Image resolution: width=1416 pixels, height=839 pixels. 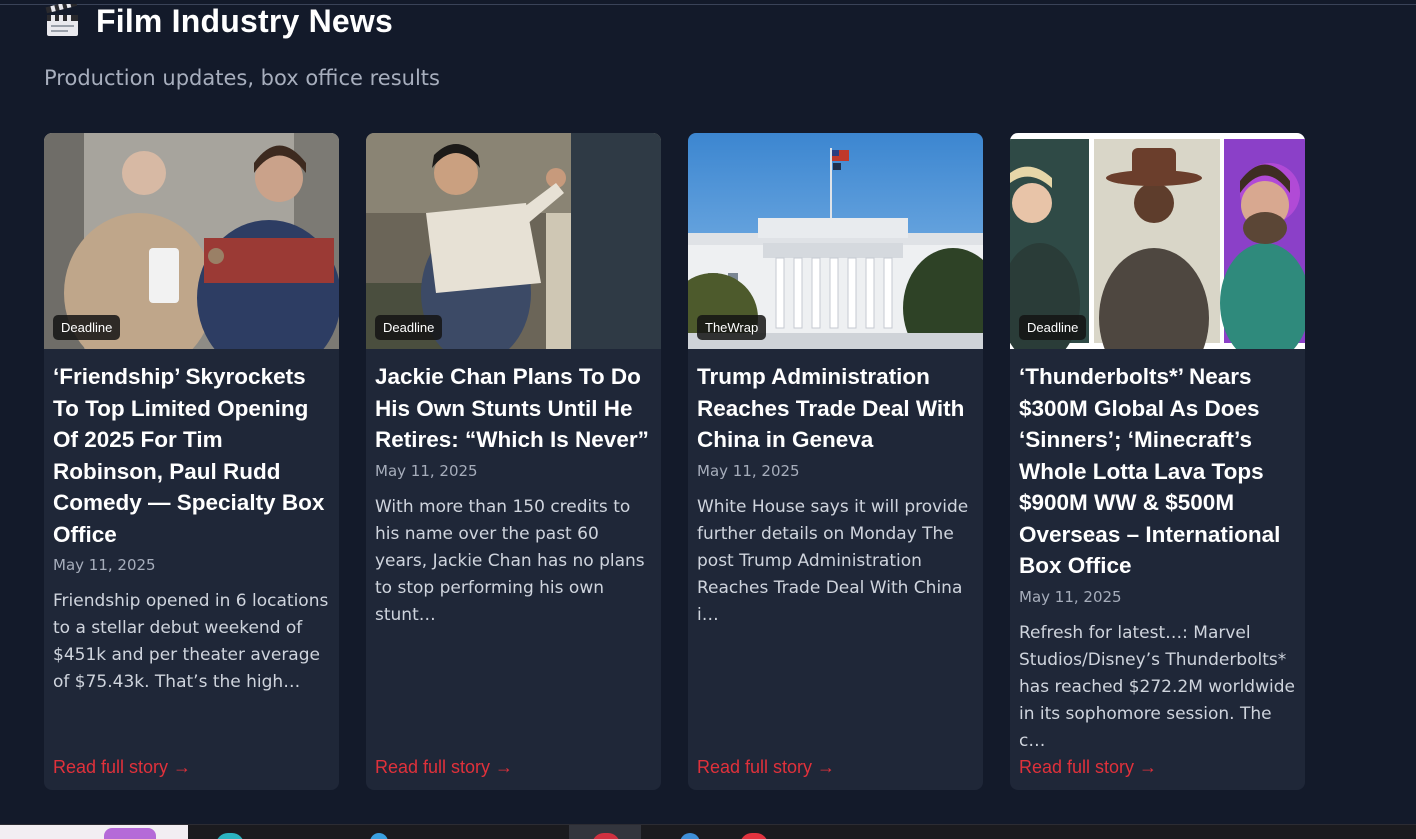 What do you see at coordinates (835, 241) in the screenshot?
I see `article-thumbnail: TheWrap` at bounding box center [835, 241].